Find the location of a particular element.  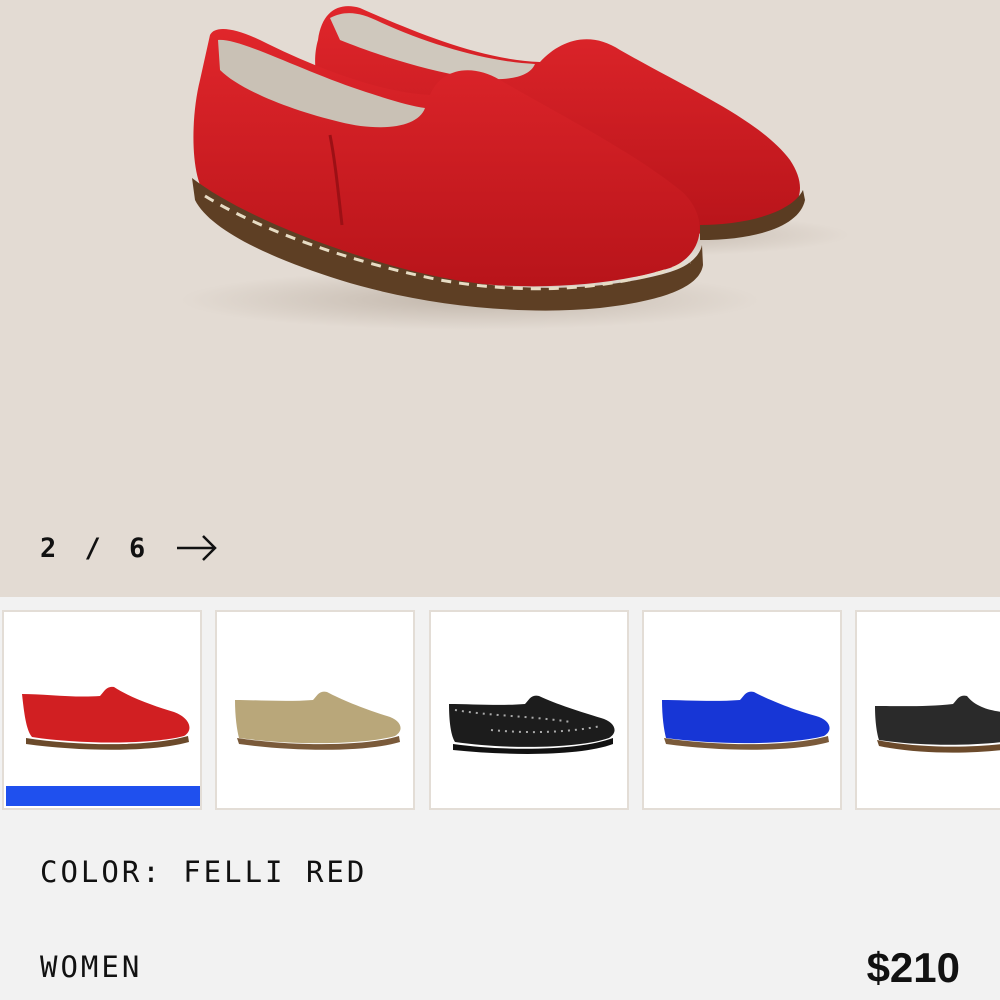

gallery-counter: 2 / 6 is located at coordinates (96, 548).